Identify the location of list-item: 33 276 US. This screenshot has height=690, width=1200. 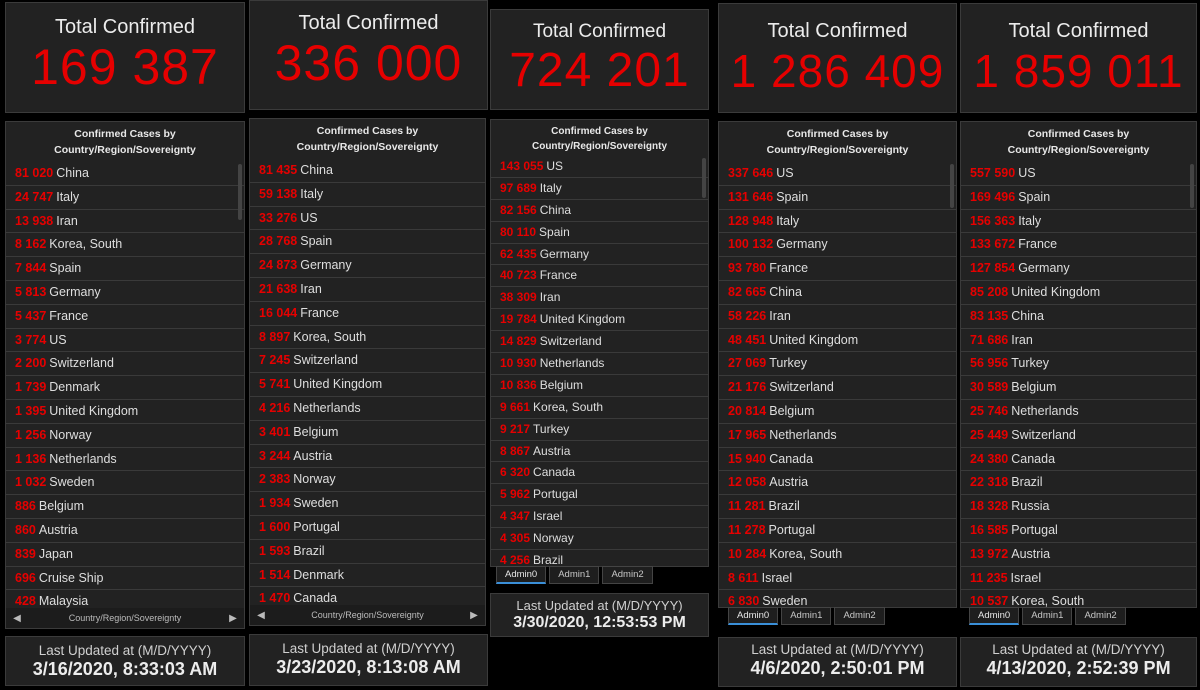
(367, 219).